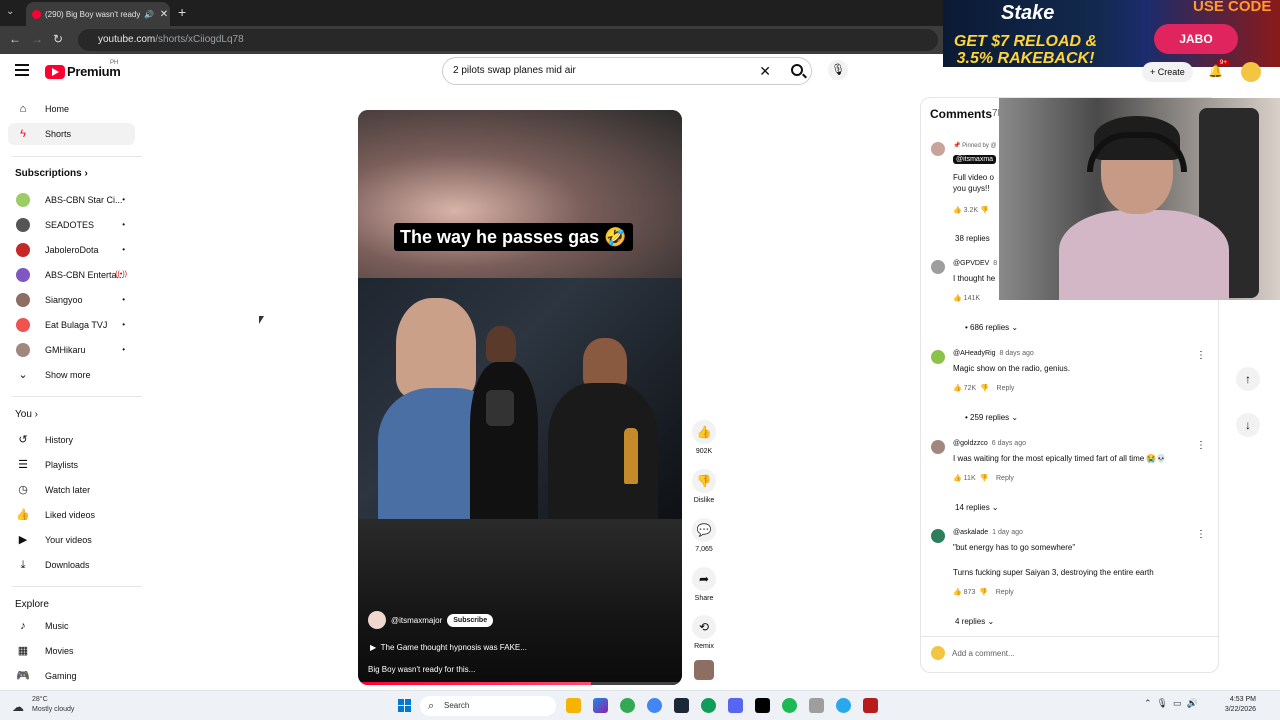  What do you see at coordinates (71, 540) in the screenshot?
I see `sidebar-item-your-videos: ▶ Your videos` at bounding box center [71, 540].